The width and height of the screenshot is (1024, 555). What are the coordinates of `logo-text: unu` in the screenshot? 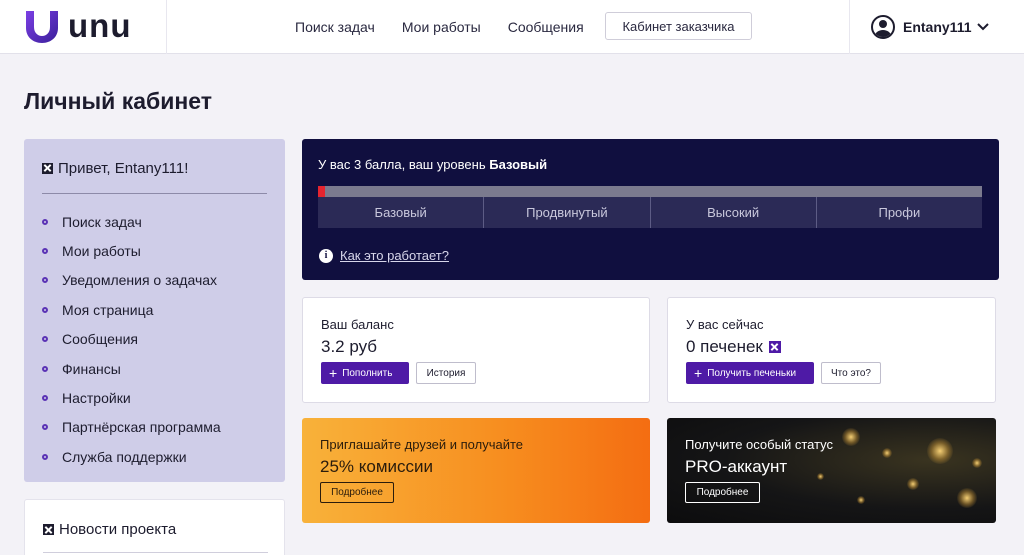 It's located at (100, 25).